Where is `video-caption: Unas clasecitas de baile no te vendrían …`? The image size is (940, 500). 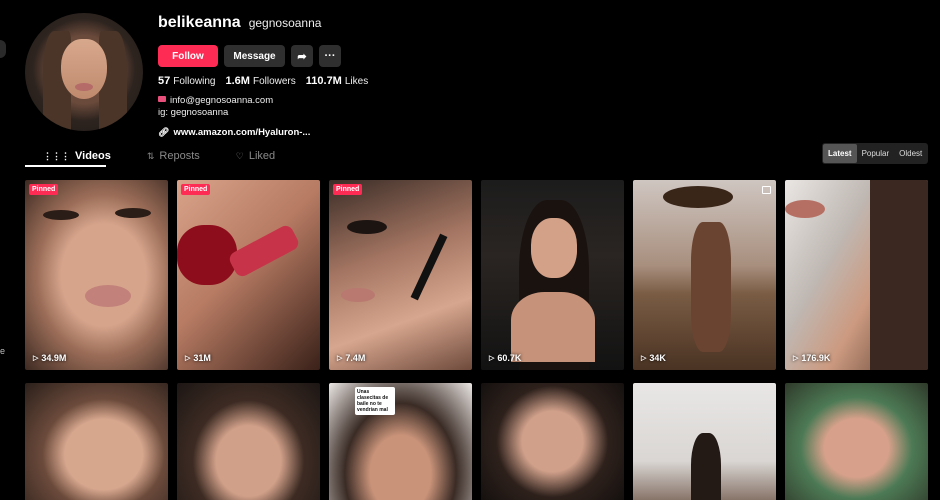
video-caption: Unas clasecitas de baile no te vendrían … is located at coordinates (375, 401).